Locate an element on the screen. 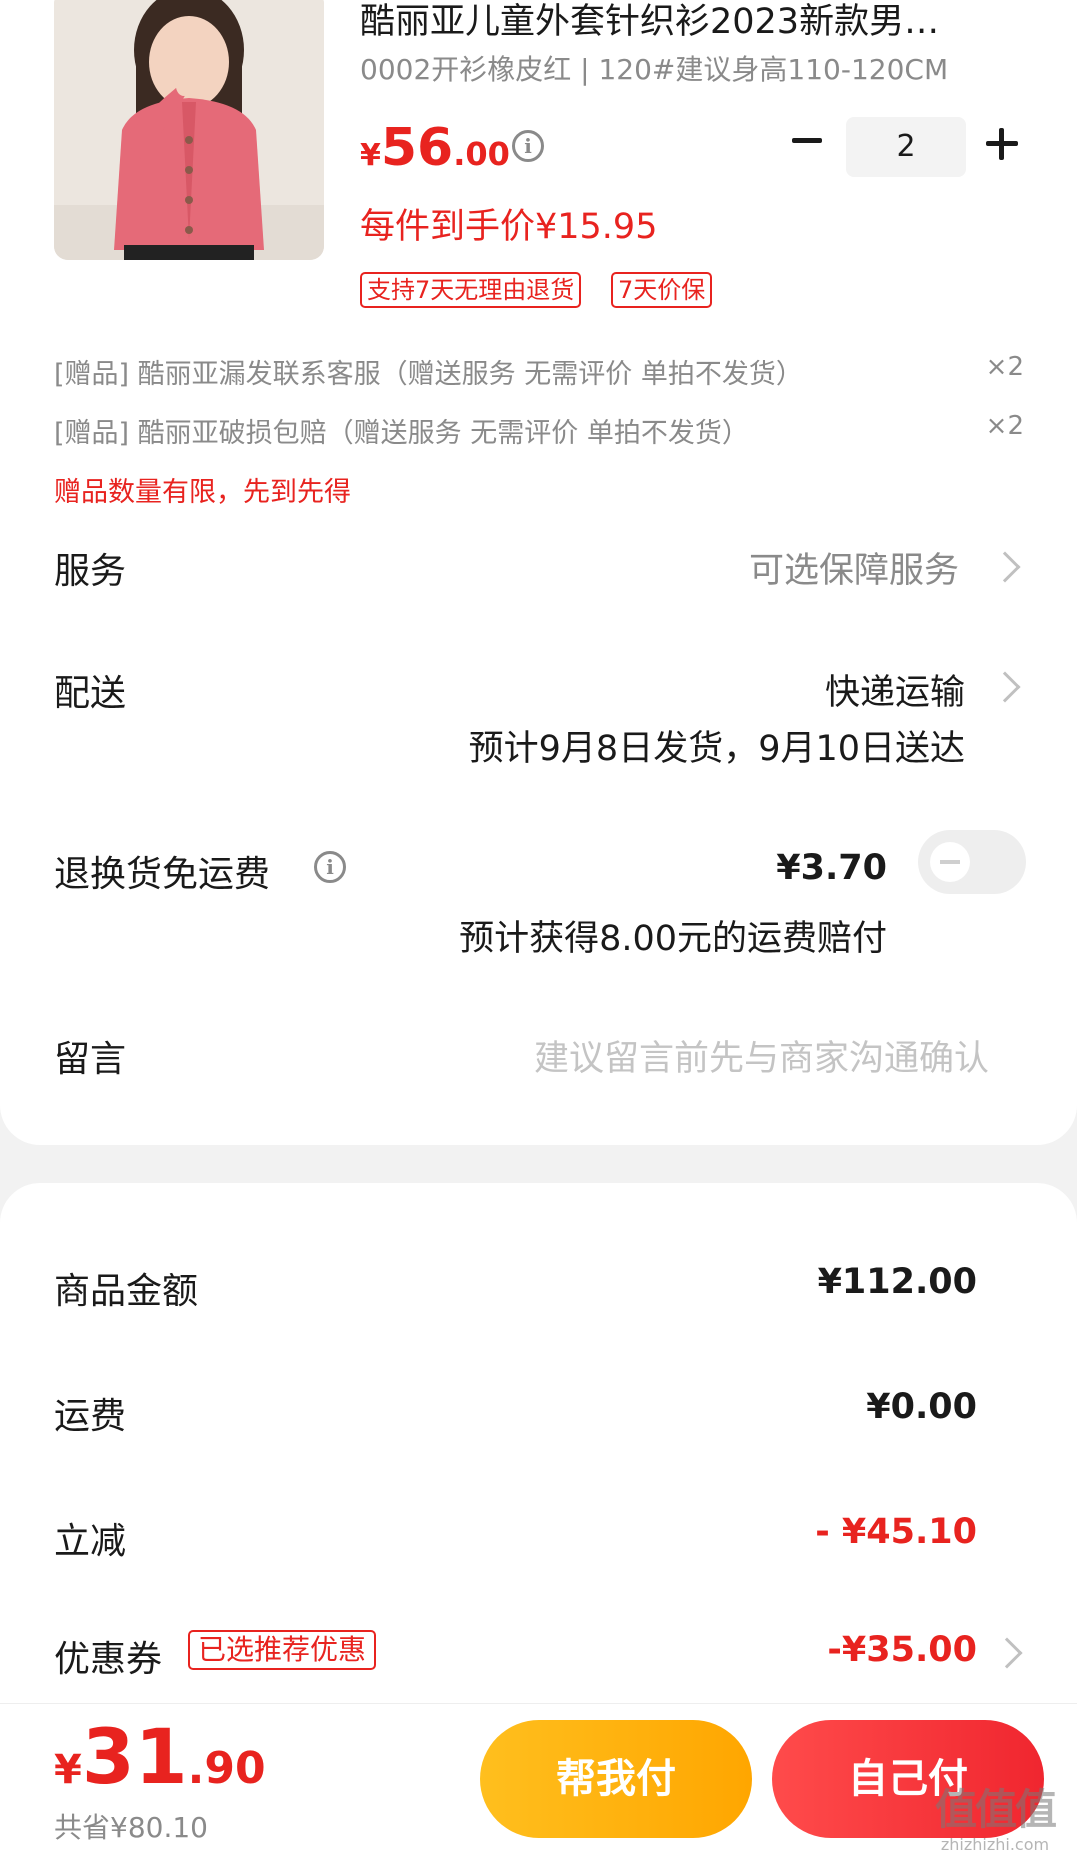  product-photo-girl is located at coordinates (189, 130).